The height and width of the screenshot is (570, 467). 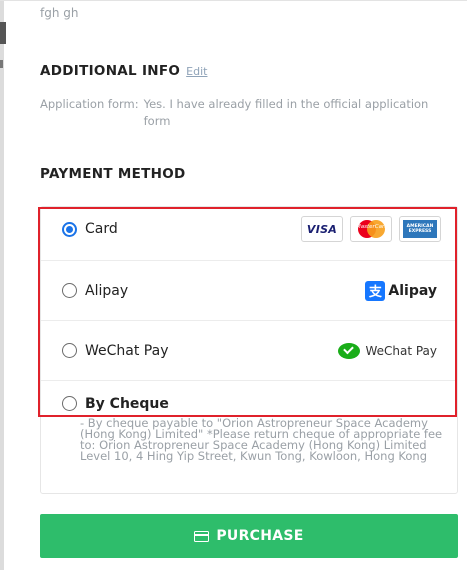 I want to click on wechat-logo-text: WeChat Pay, so click(x=401, y=350).